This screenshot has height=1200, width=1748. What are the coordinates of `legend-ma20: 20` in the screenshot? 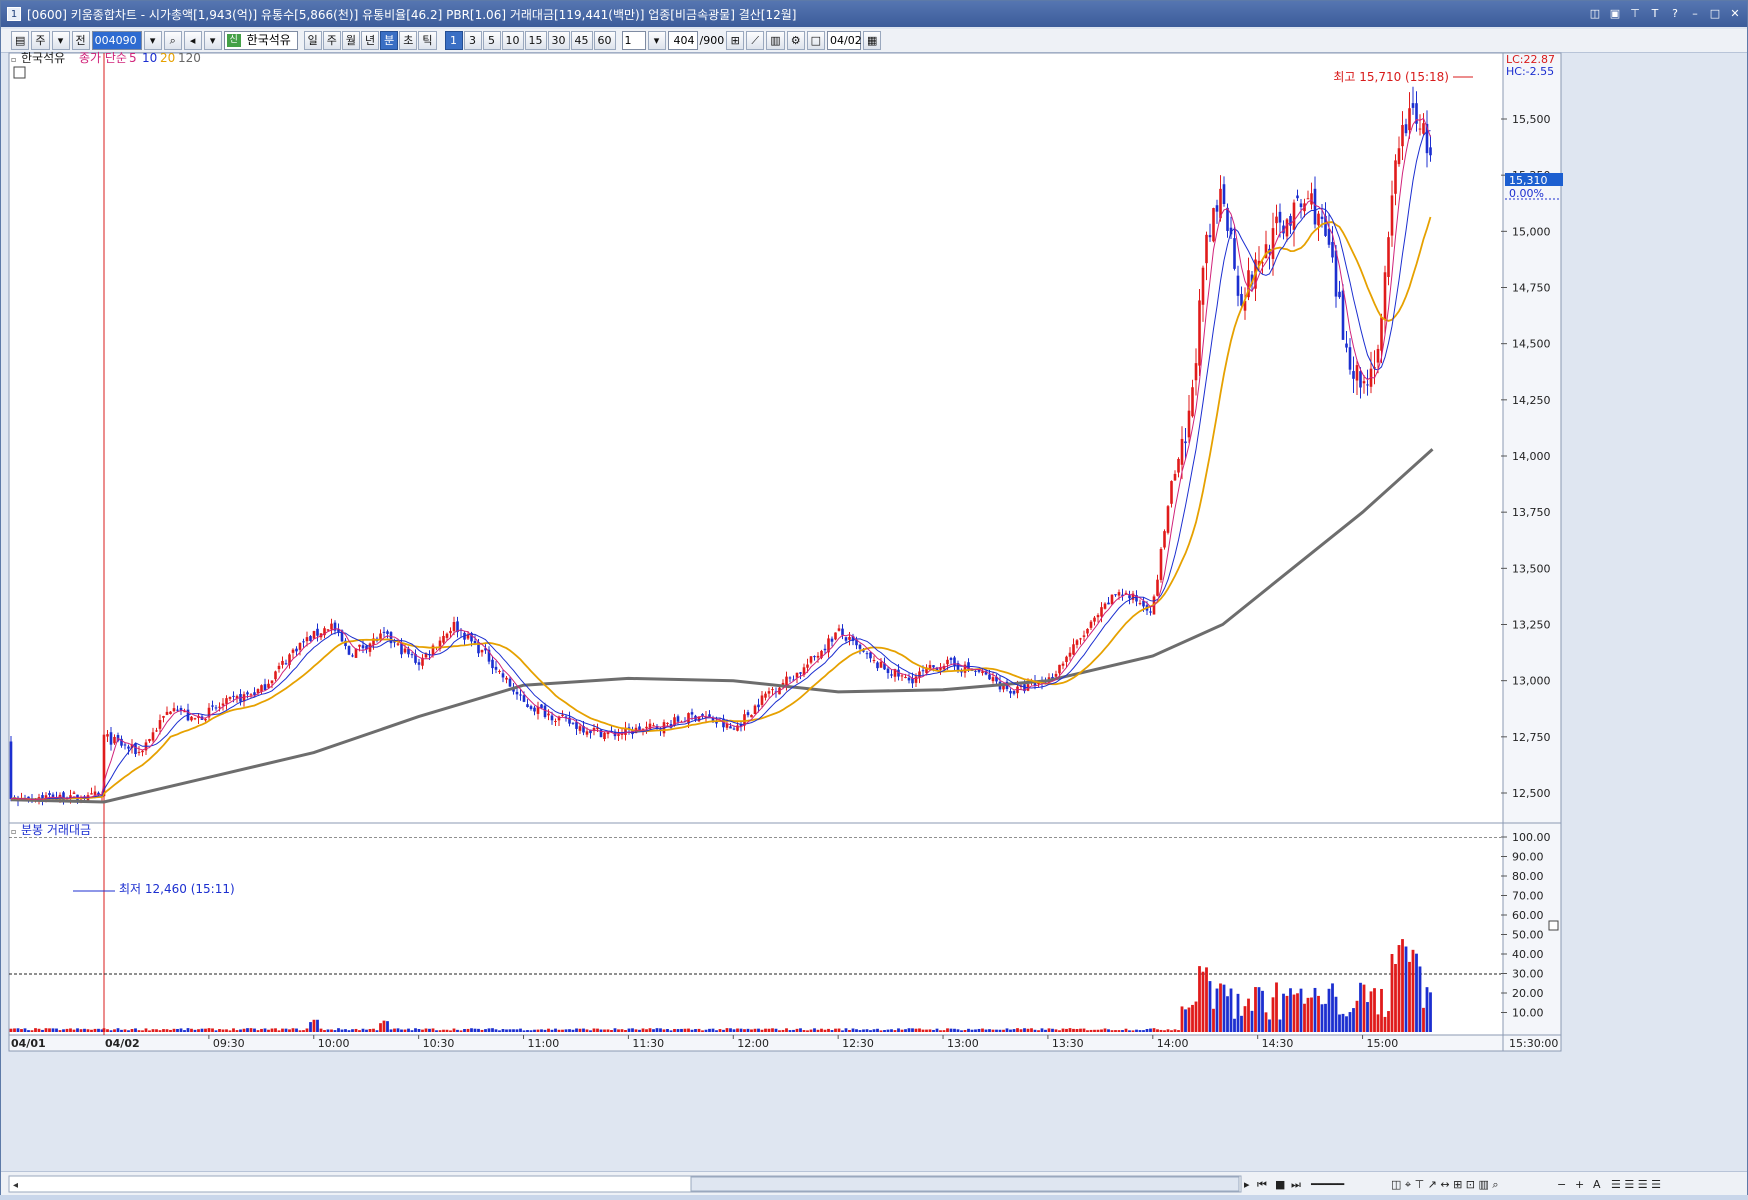 It's located at (167, 58).